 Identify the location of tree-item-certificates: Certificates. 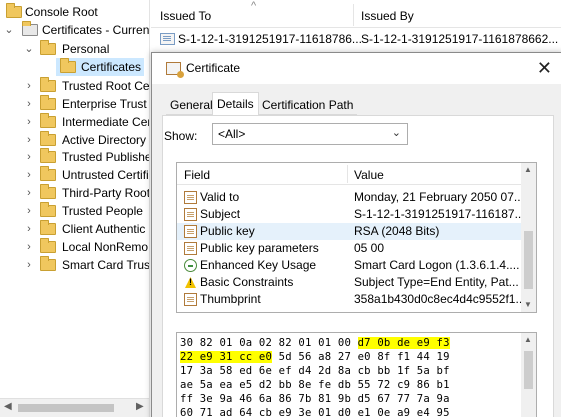
(100, 67).